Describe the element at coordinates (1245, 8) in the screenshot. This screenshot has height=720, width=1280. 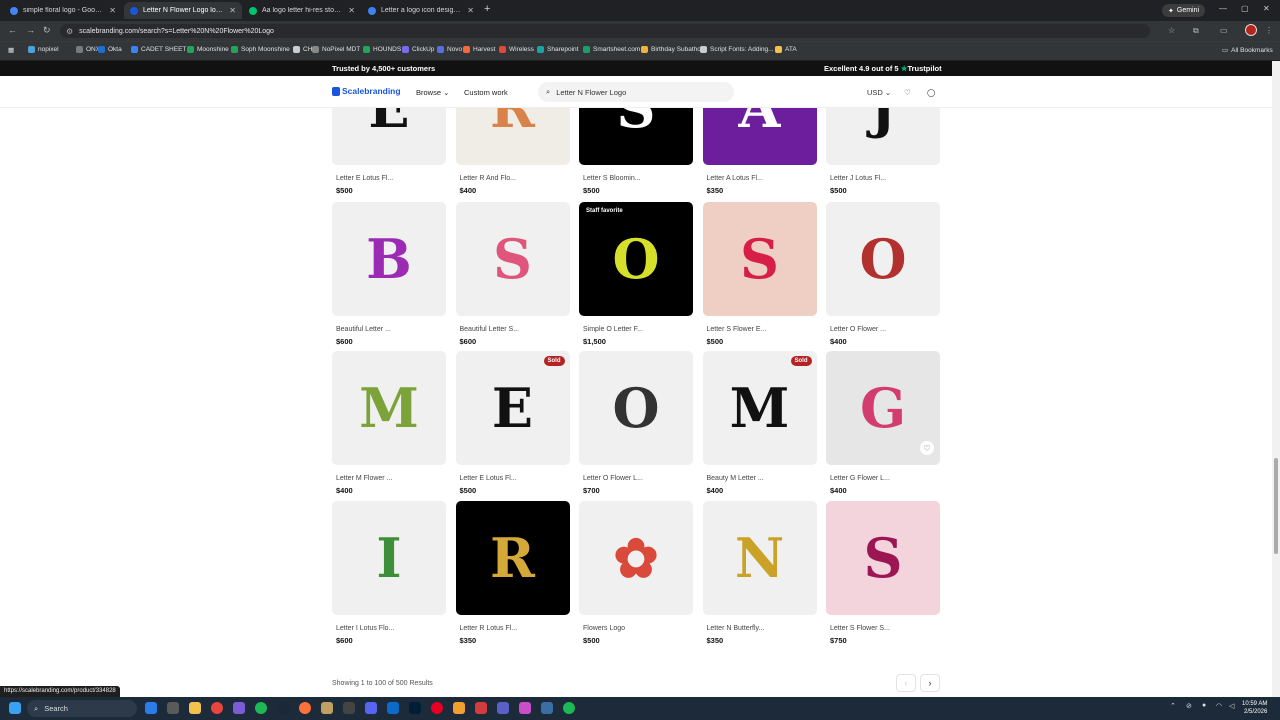
I see `maximize-icon: ▢` at that location.